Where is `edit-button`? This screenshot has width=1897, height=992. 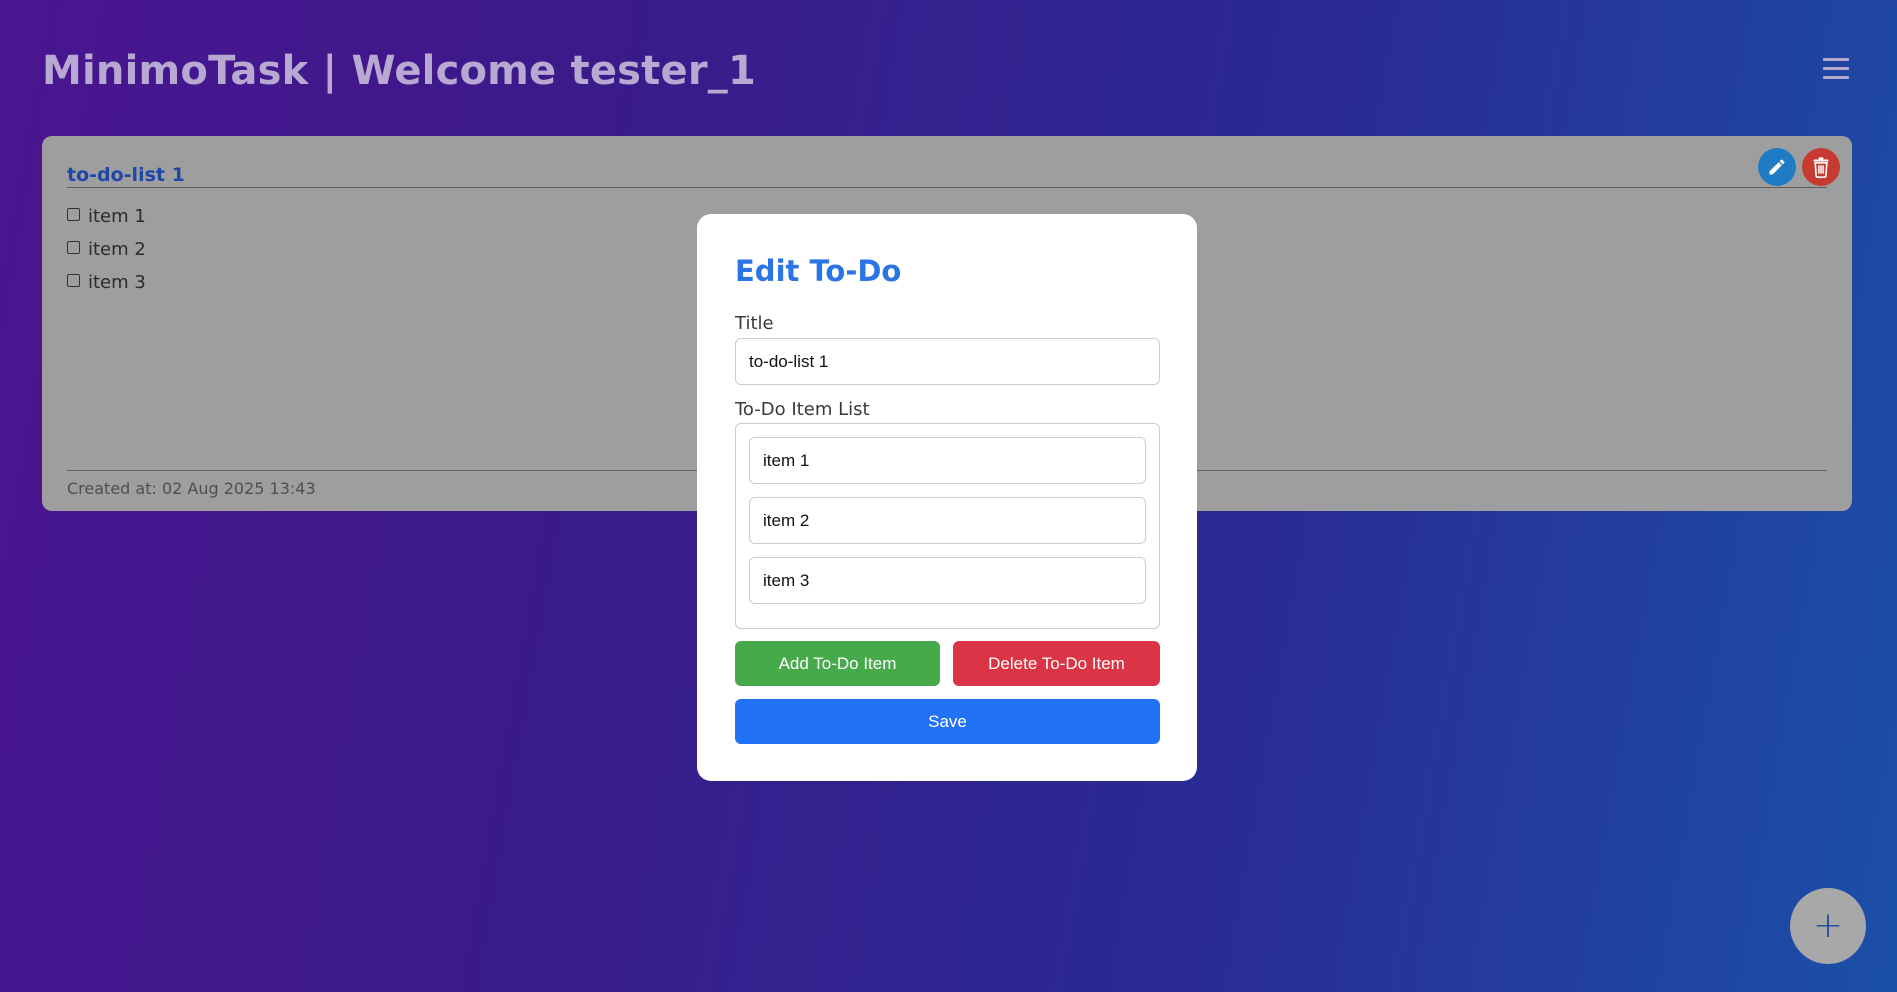 edit-button is located at coordinates (1777, 167).